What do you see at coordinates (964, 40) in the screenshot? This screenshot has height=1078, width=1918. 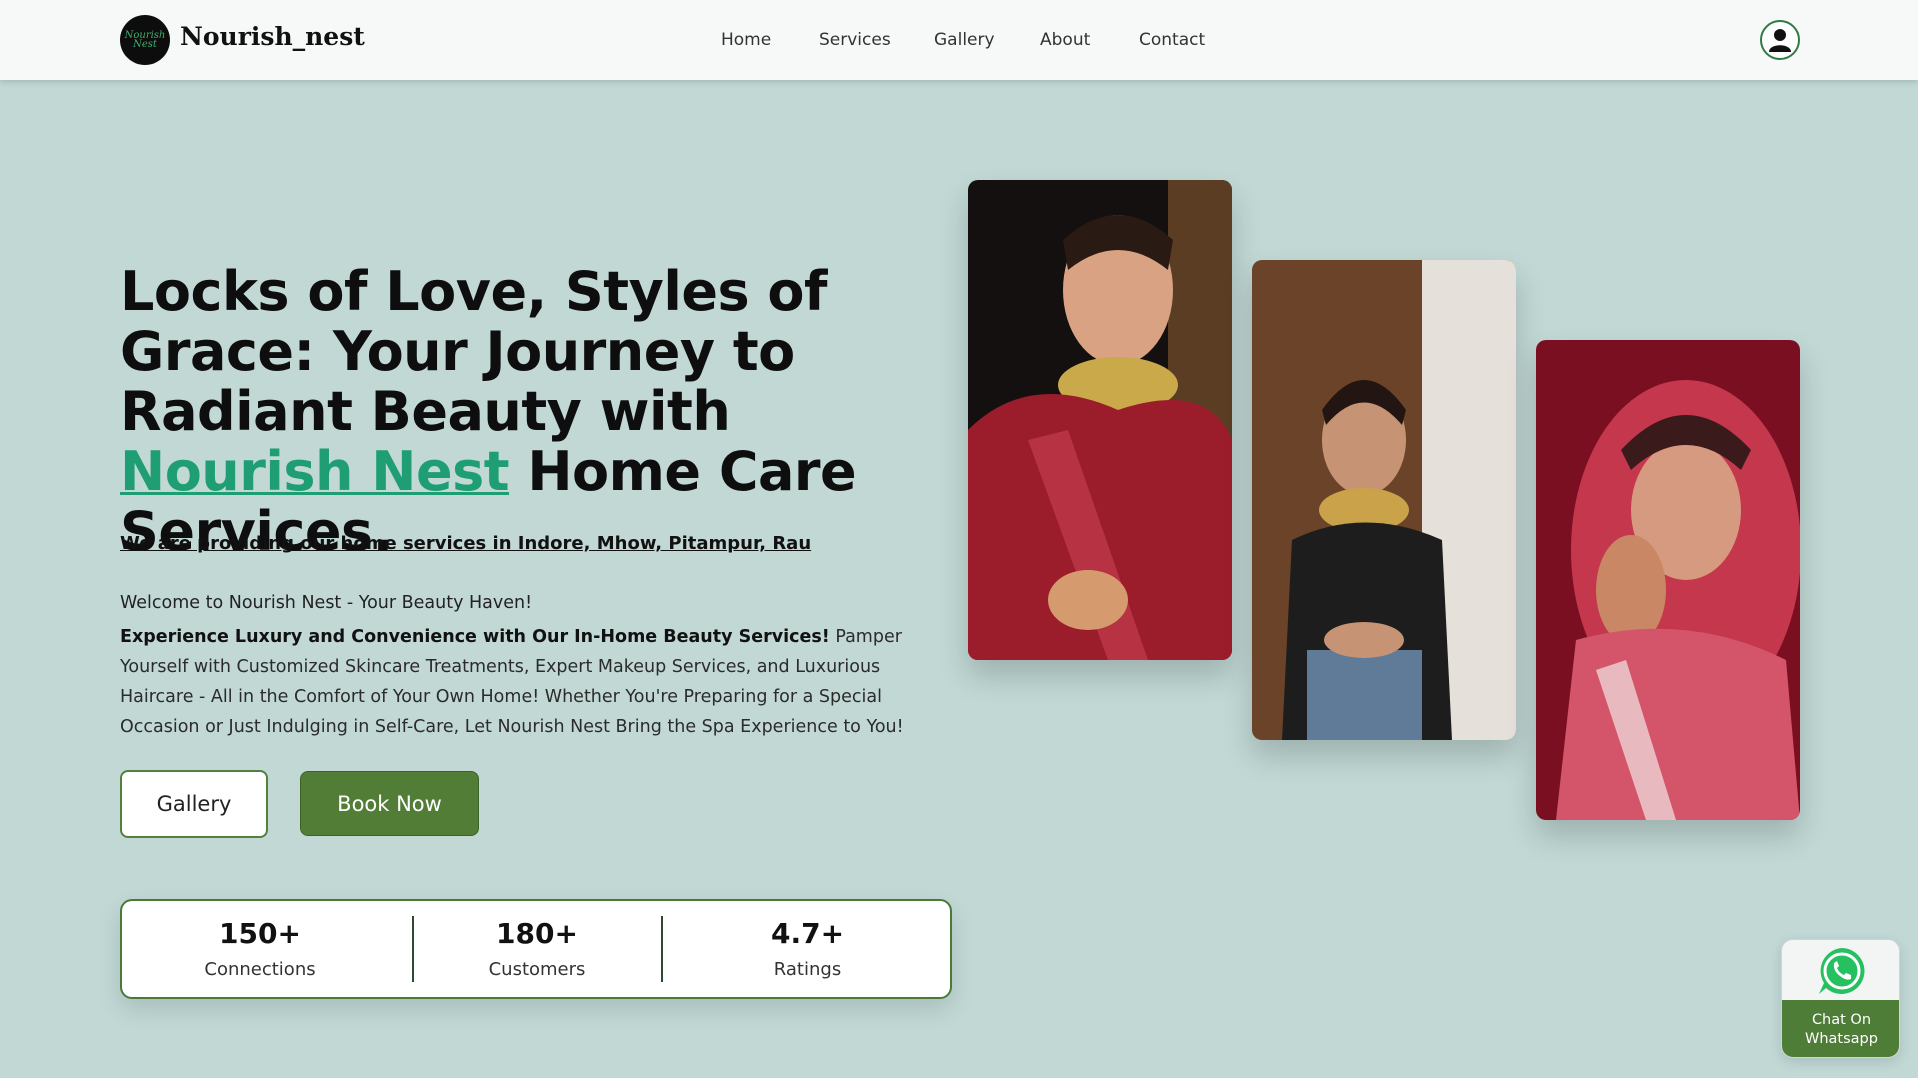 I see `nav-gallery: Gallery` at bounding box center [964, 40].